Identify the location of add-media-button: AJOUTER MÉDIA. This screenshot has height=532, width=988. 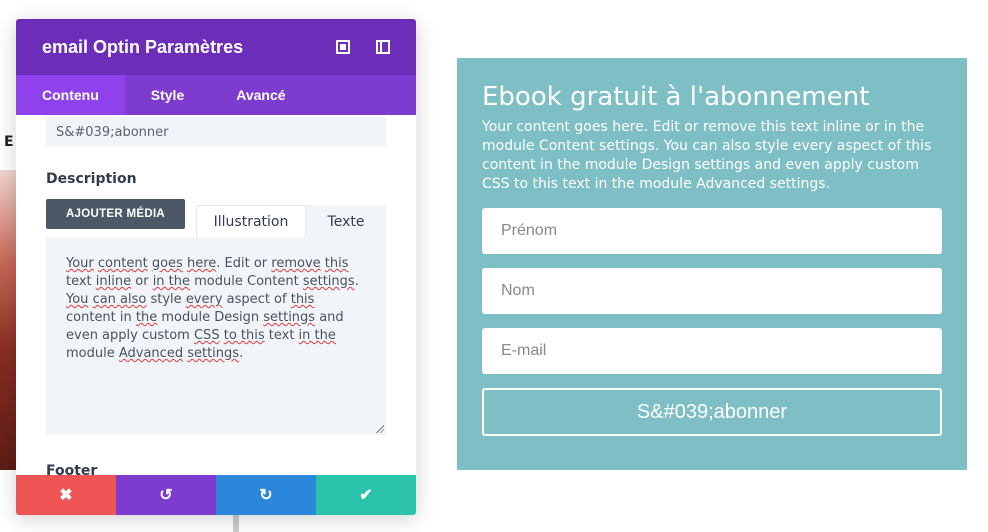
(115, 214).